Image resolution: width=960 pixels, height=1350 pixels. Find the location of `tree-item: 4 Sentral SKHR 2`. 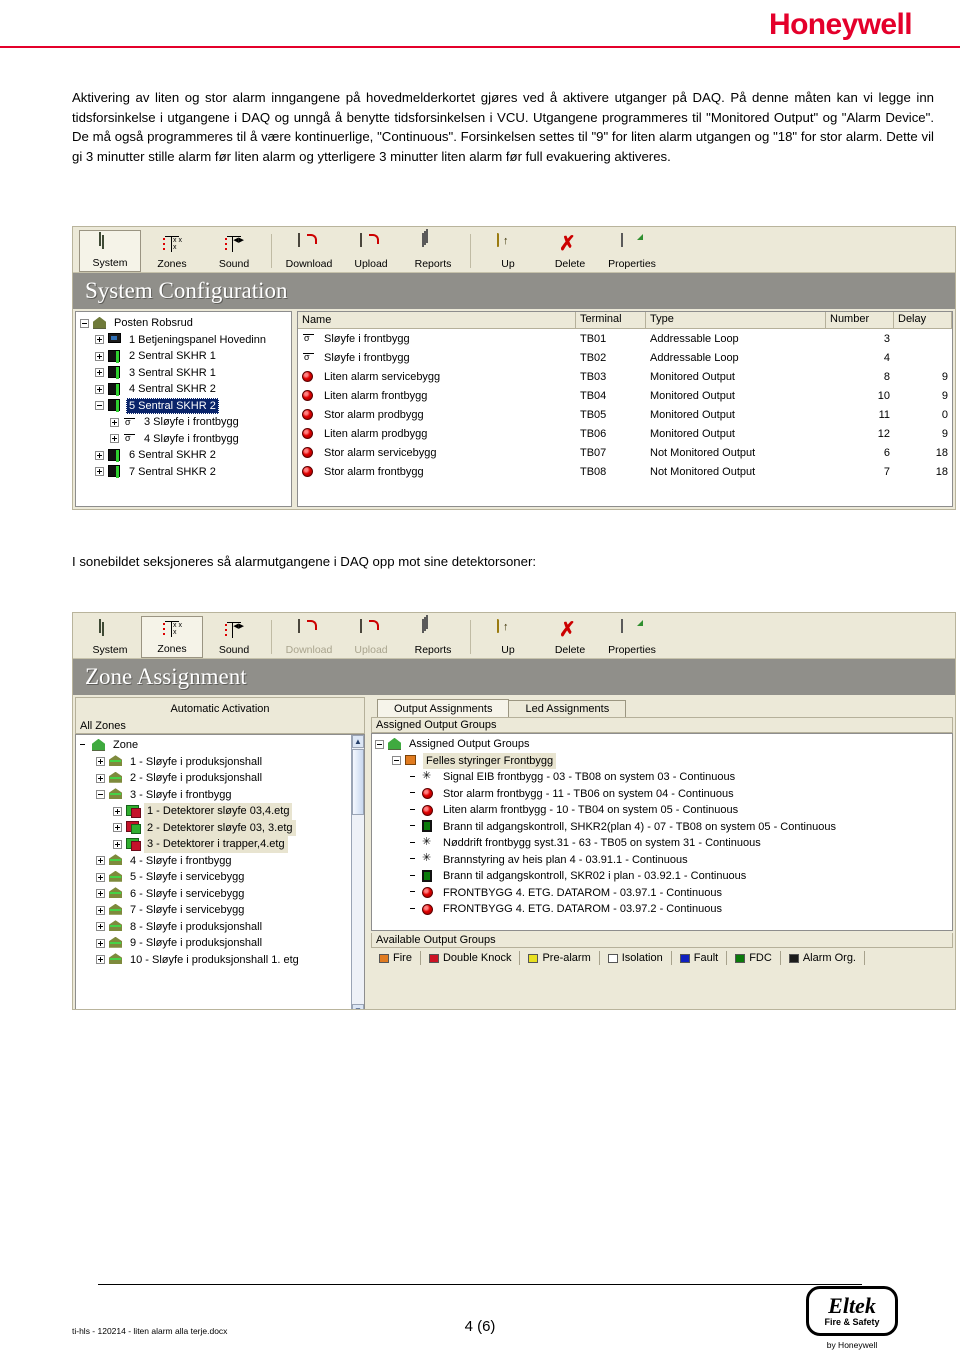

tree-item: 4 Sentral SKHR 2 is located at coordinates (184, 389).